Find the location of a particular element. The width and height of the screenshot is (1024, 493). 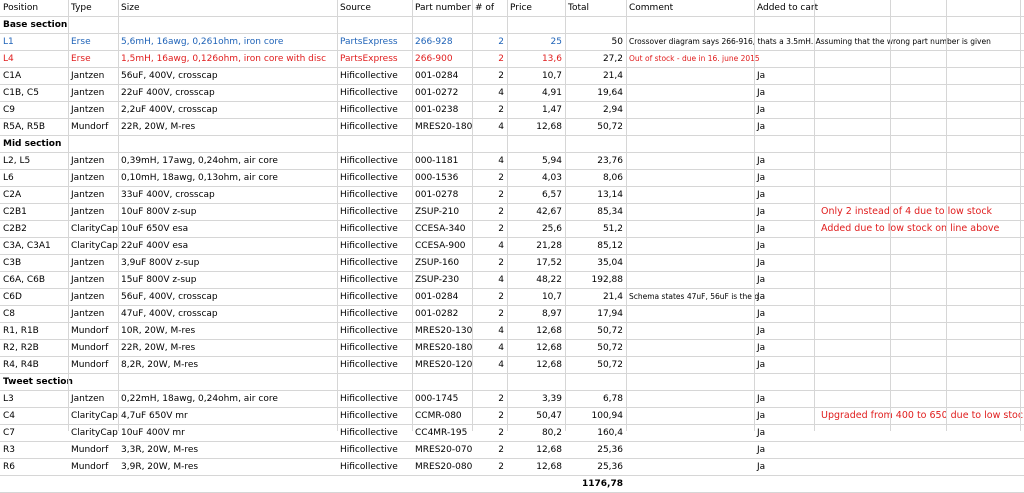

cell-comment: Schema states 47uF, 56uF is the o is located at coordinates (692, 297).